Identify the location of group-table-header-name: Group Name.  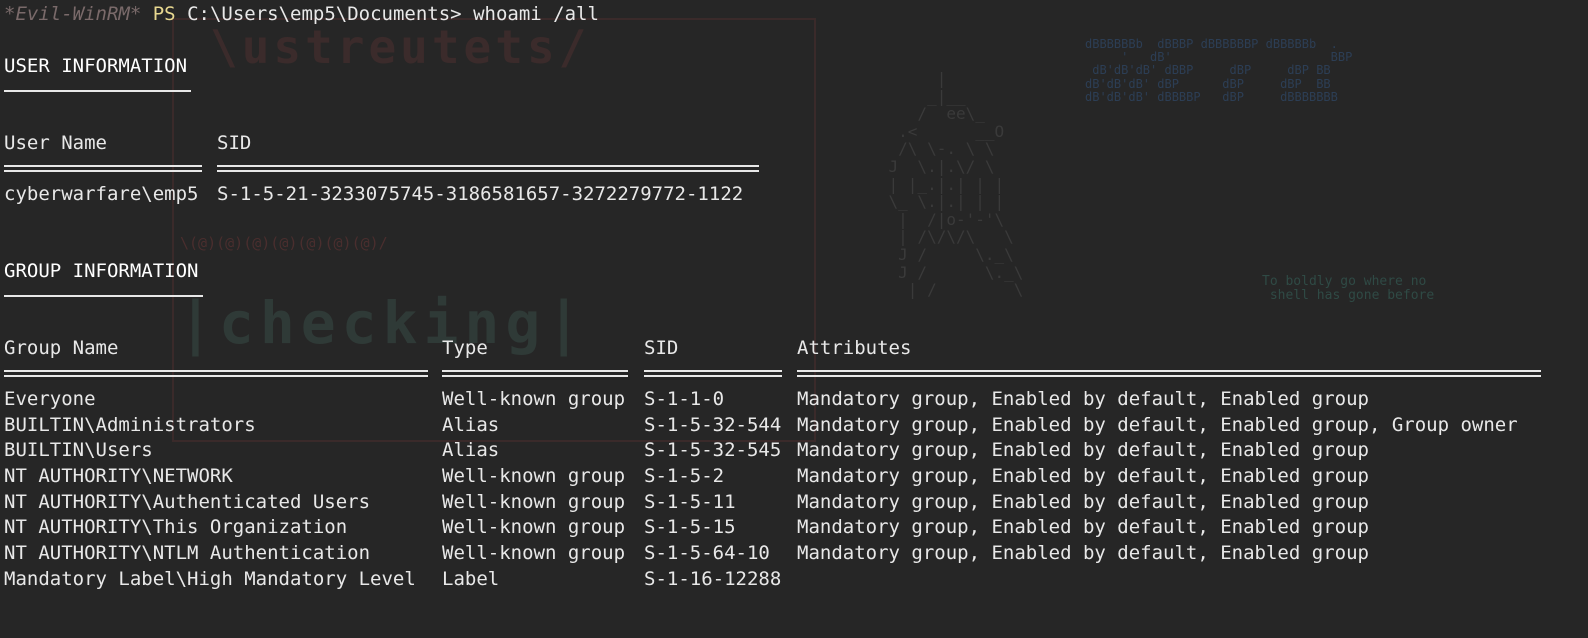
(61, 348).